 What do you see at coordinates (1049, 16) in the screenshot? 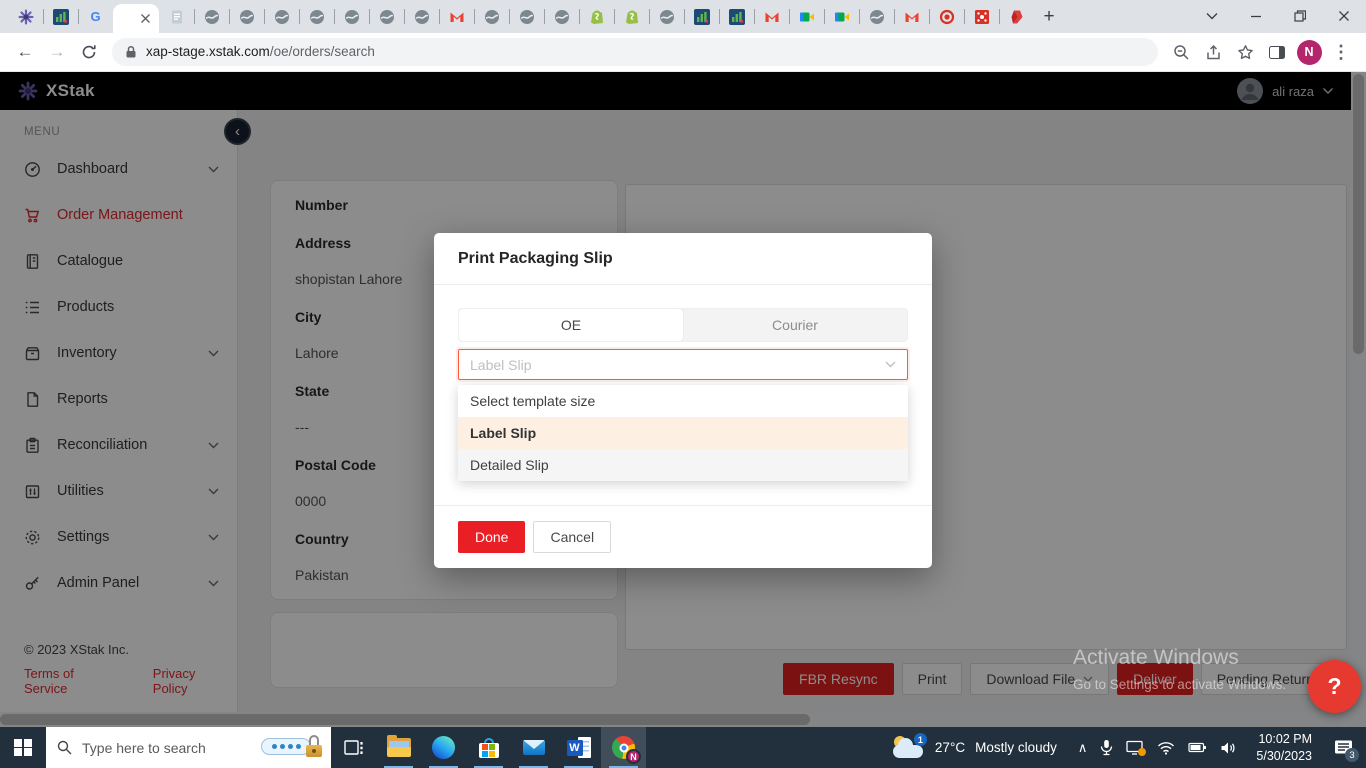
I see `new-tab-button: +` at bounding box center [1049, 16].